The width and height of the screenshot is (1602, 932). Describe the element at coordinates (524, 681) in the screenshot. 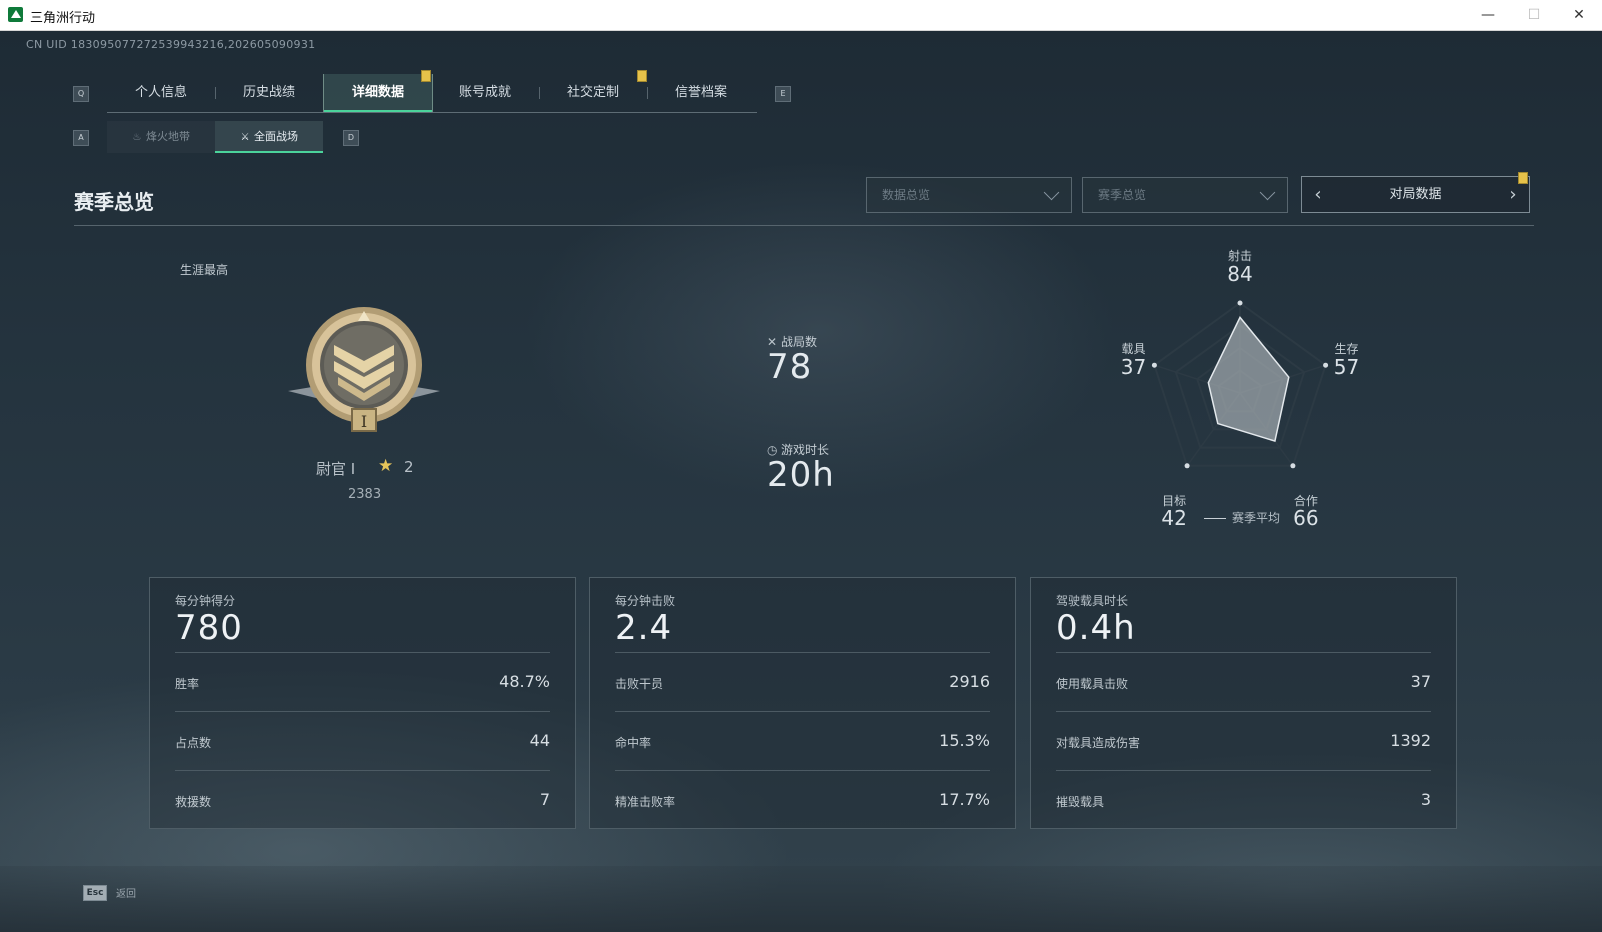

I see `stat-value: 48.7%` at that location.